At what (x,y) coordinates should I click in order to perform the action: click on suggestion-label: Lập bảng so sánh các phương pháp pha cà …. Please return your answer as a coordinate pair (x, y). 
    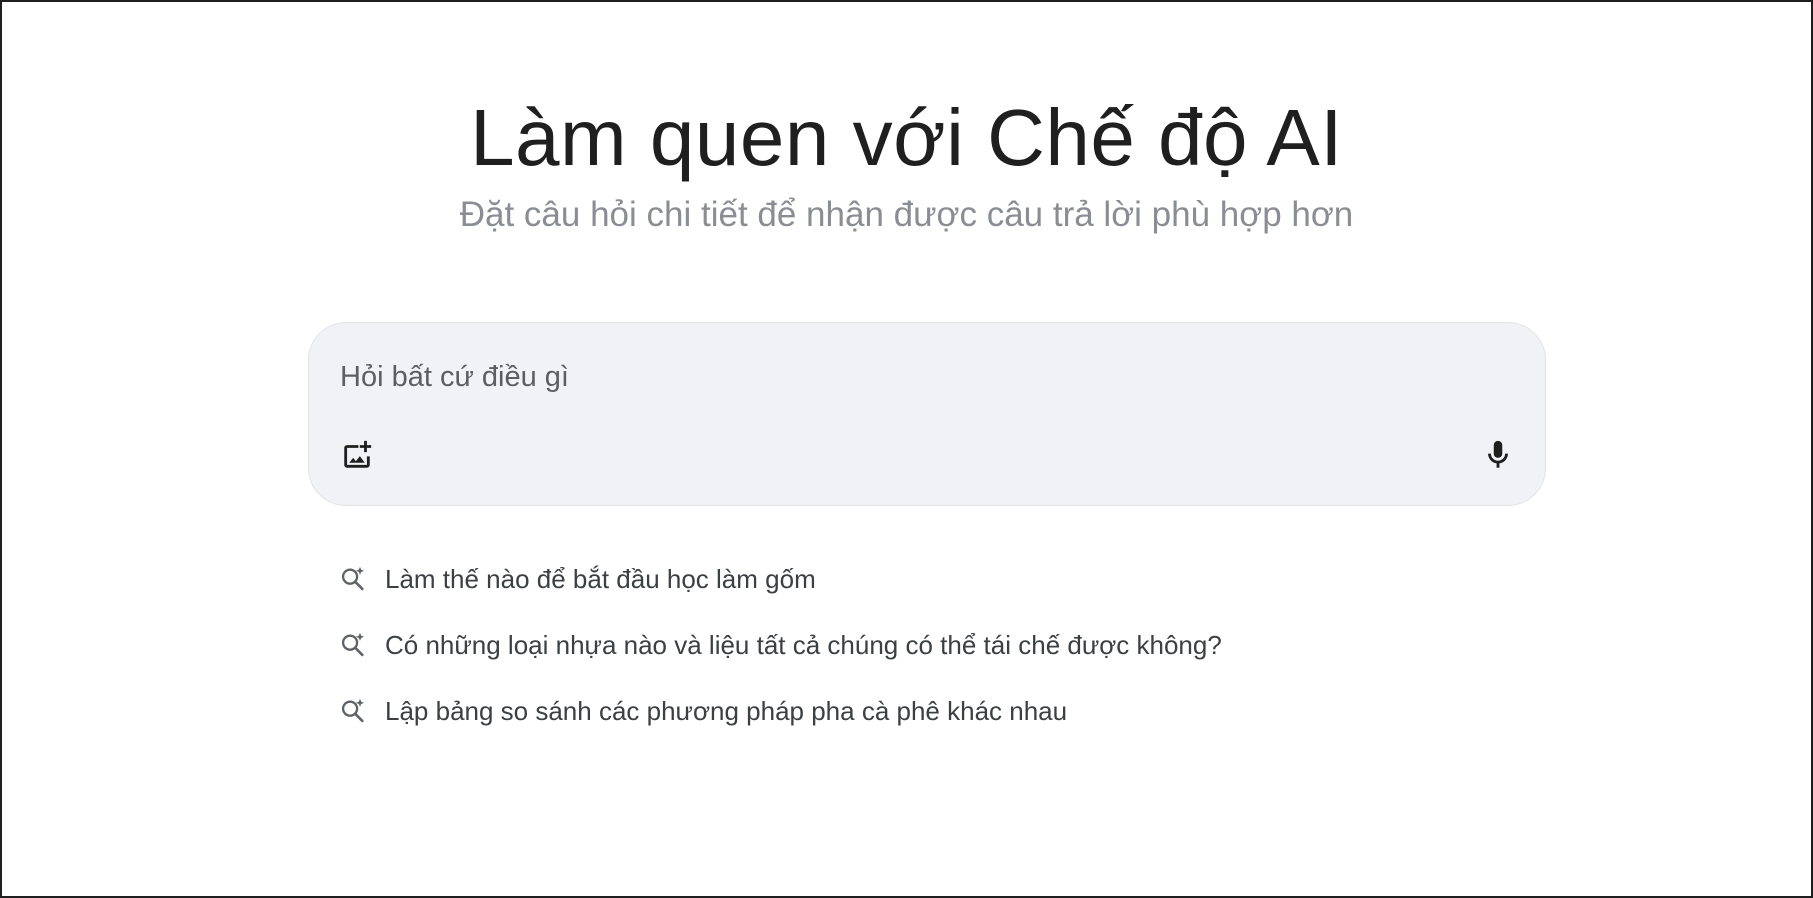
    Looking at the image, I should click on (726, 710).